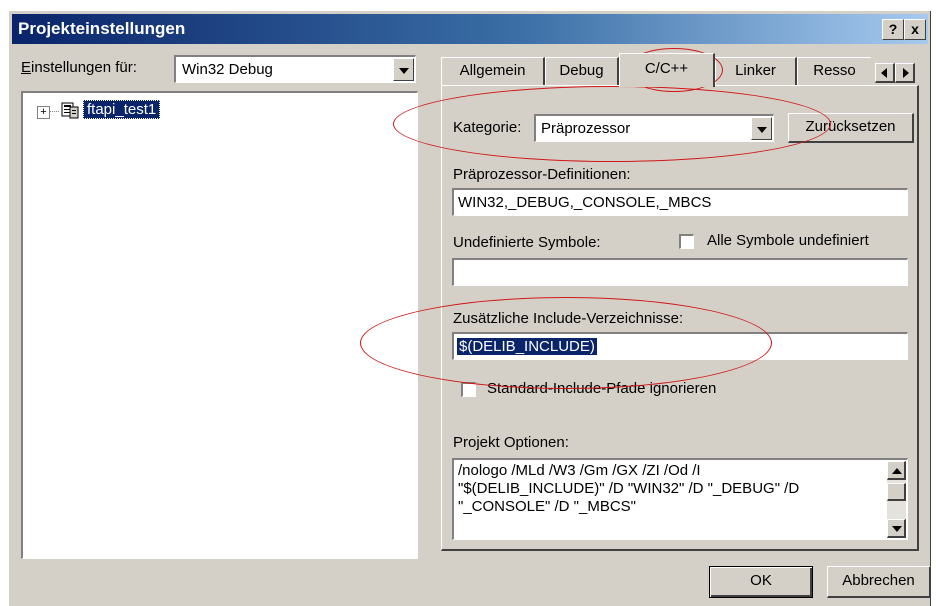 Image resolution: width=936 pixels, height=606 pixels. I want to click on scroll-thumb, so click(896, 492).